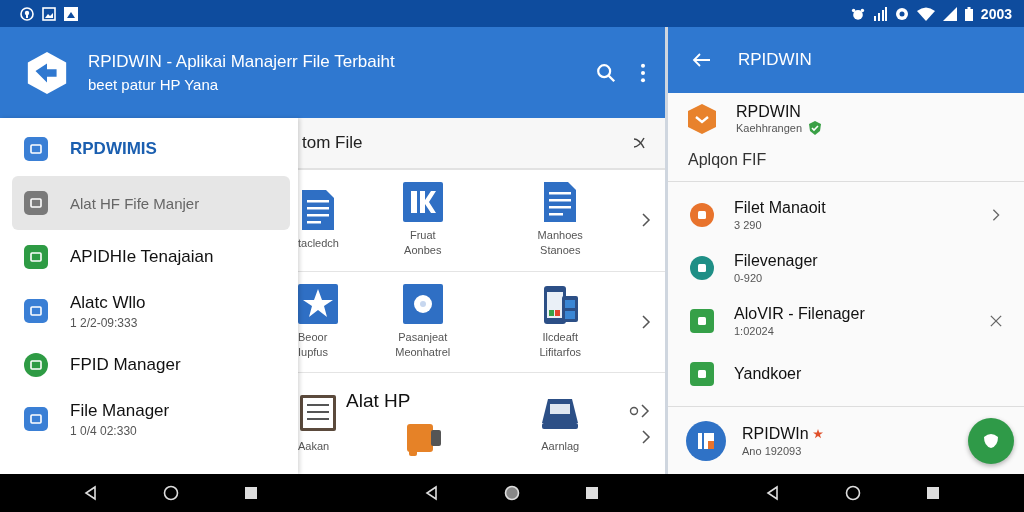  Describe the element at coordinates (702, 119) in the screenshot. I see `app-icon` at that location.